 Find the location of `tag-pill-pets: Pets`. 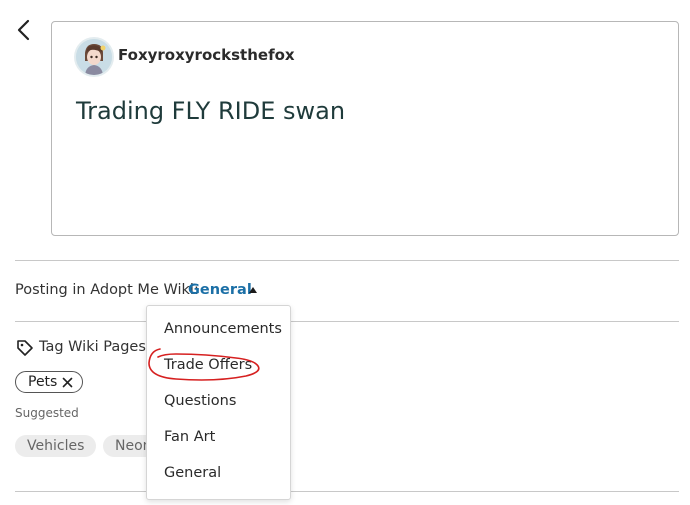

tag-pill-pets: Pets is located at coordinates (49, 382).